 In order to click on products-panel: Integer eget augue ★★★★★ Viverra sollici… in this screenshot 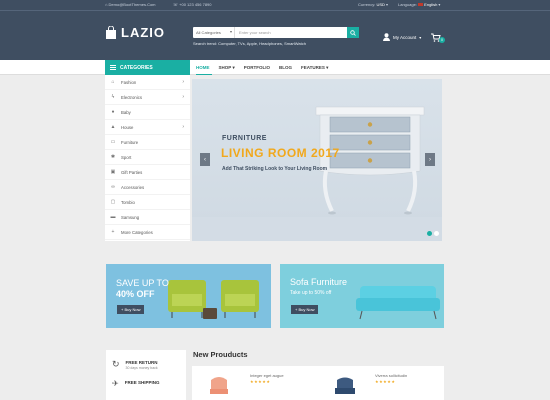, I will do `click(318, 383)`.